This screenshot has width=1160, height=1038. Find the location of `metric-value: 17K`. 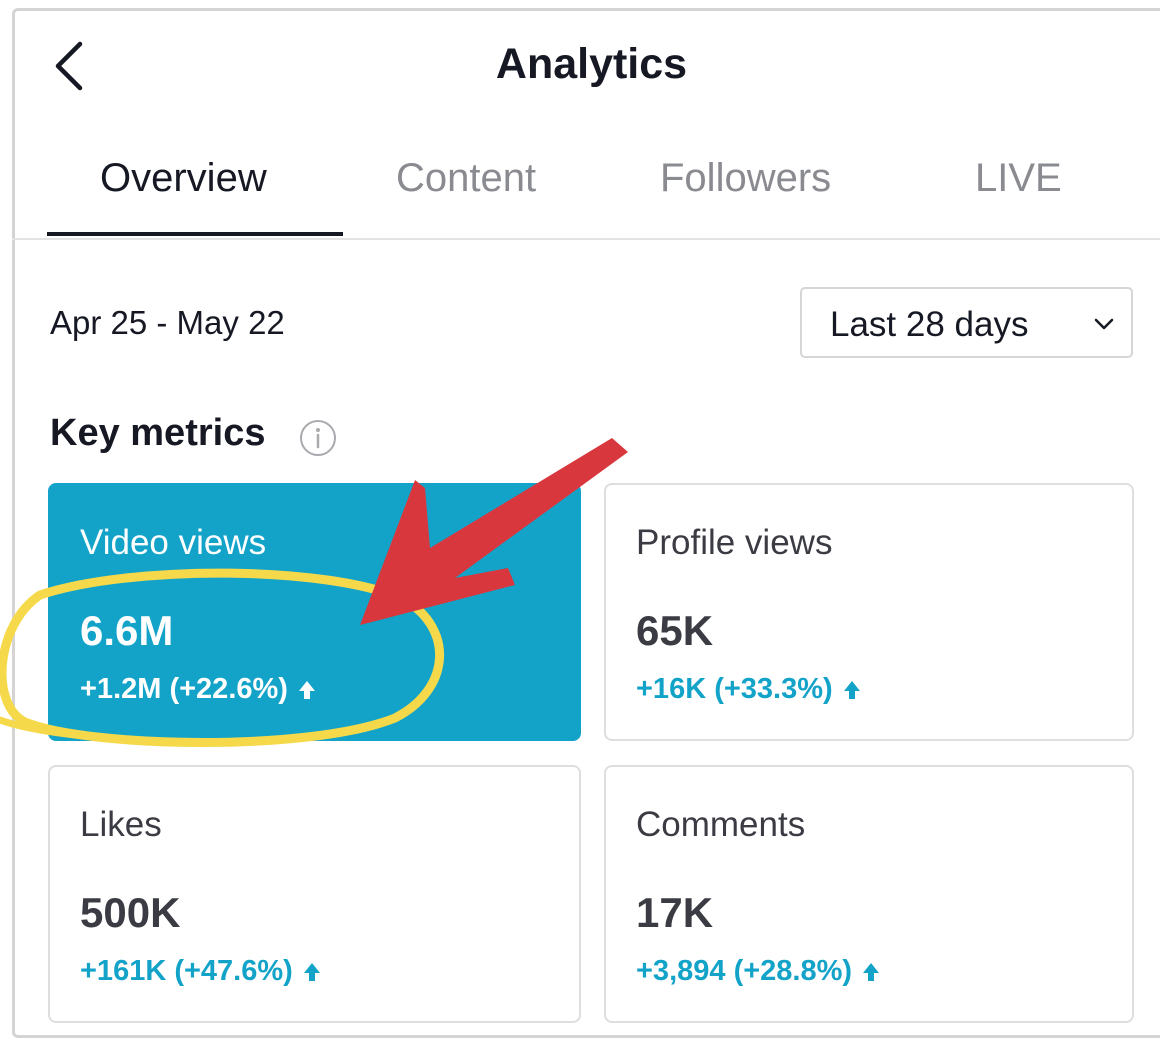

metric-value: 17K is located at coordinates (675, 912).